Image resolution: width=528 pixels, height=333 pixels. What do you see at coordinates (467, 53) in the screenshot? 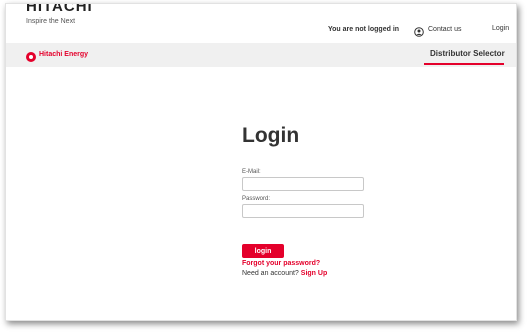
I see `tab-distributor-selector: Distributor Selector` at bounding box center [467, 53].